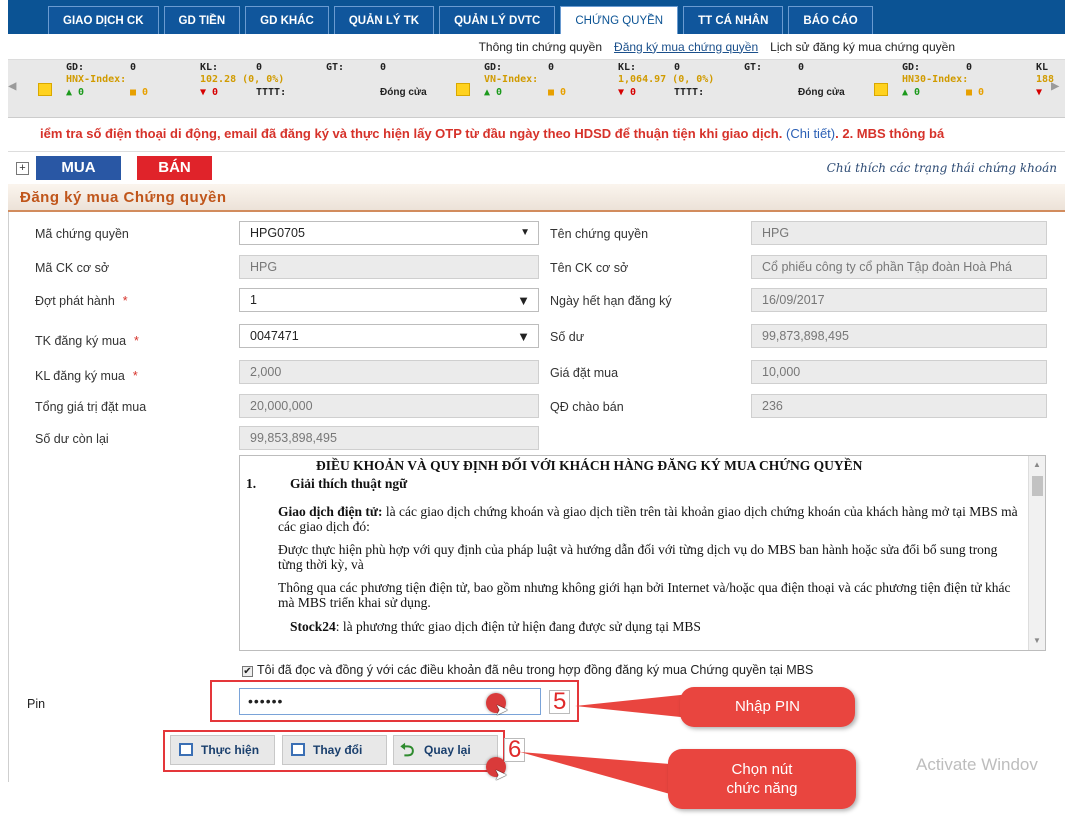  What do you see at coordinates (251, 483) in the screenshot?
I see `terms-section-number: 1.` at bounding box center [251, 483].